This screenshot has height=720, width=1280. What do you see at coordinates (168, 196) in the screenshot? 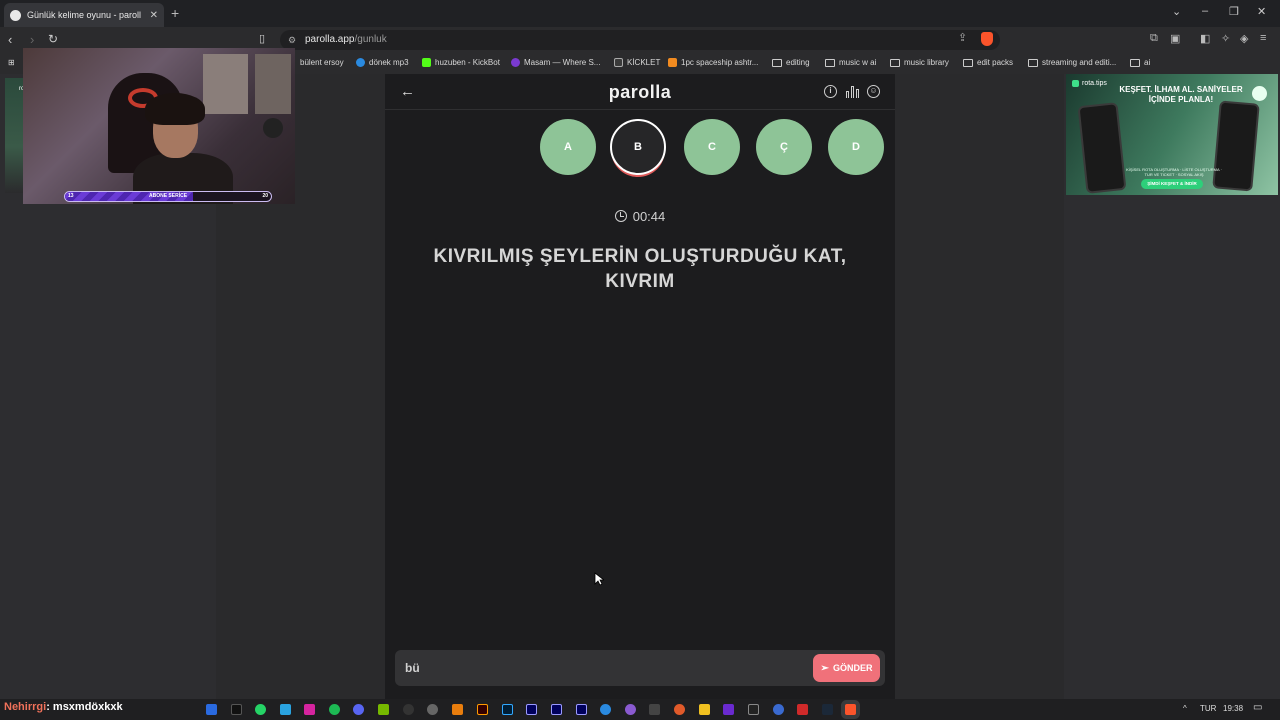
I see `sub-goal-bar: 13 ABONE SERİCE 20` at bounding box center [168, 196].